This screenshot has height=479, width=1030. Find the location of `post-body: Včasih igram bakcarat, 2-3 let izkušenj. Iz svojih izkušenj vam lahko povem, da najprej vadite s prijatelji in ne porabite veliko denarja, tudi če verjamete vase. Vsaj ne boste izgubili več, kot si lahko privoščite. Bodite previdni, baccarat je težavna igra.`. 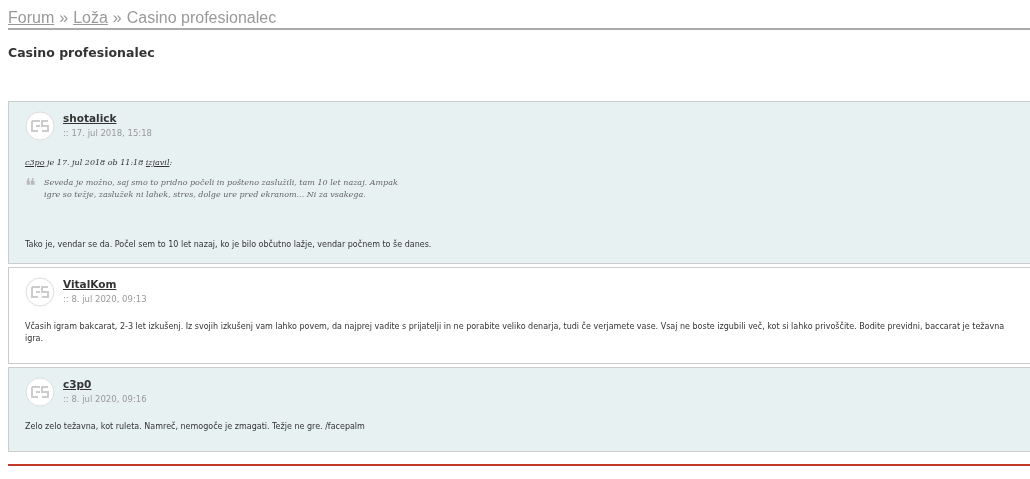

post-body: Včasih igram bakcarat, 2-3 let izkušenj. Iz svojih izkušenj vam lahko povem, da najprej vadite s prijatelji in ne porabite veliko denarja, tudi če verjamete vase. Vsaj ne boste izgubili več, kot si lahko privoščite. Bodite previdni, baccarat je težavna igra. is located at coordinates (515, 332).